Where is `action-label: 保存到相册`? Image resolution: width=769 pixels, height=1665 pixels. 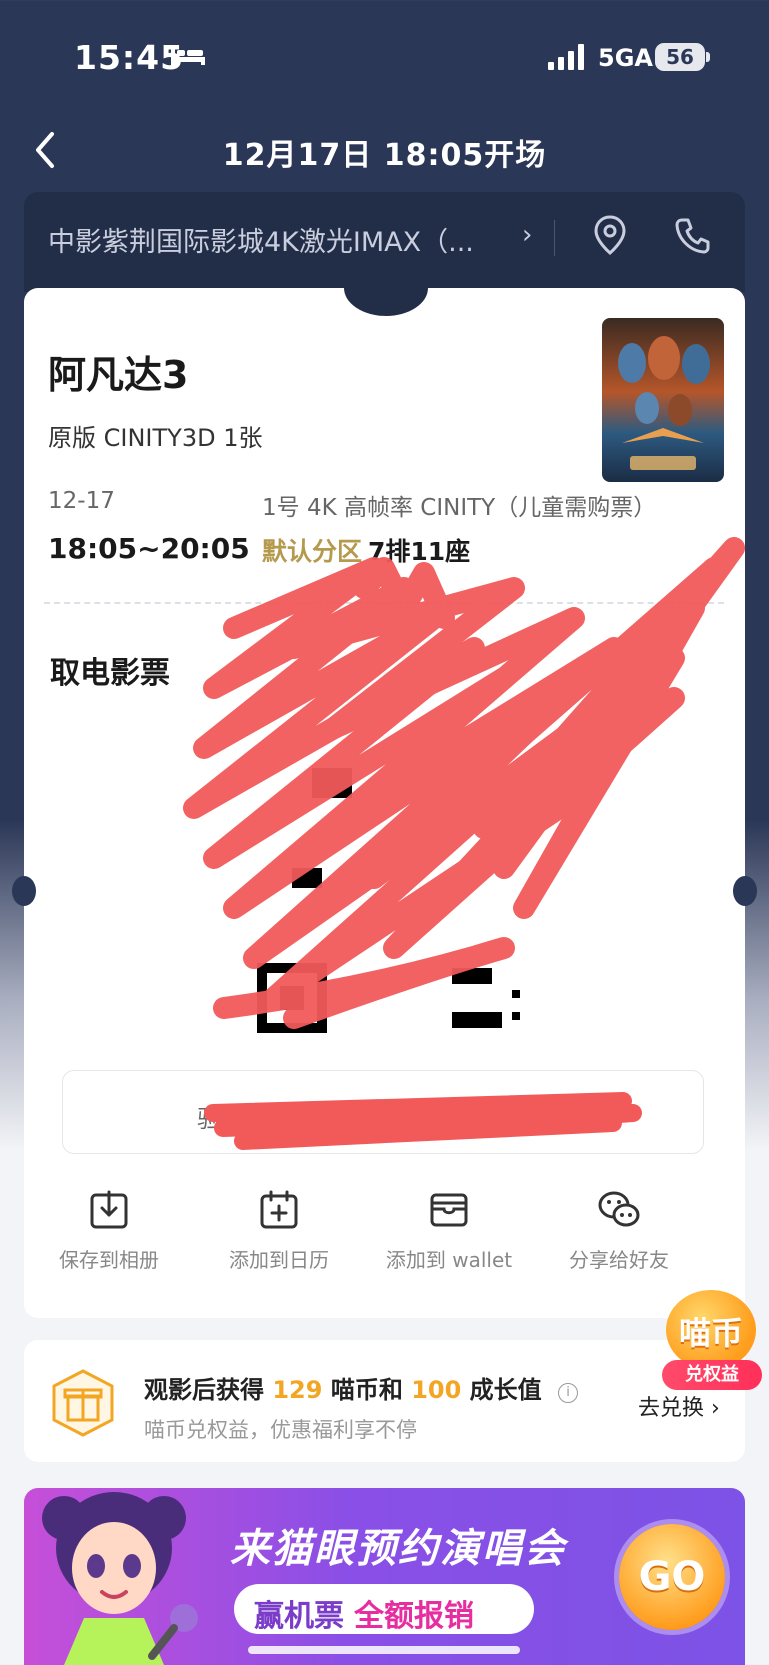 action-label: 保存到相册 is located at coordinates (109, 1260).